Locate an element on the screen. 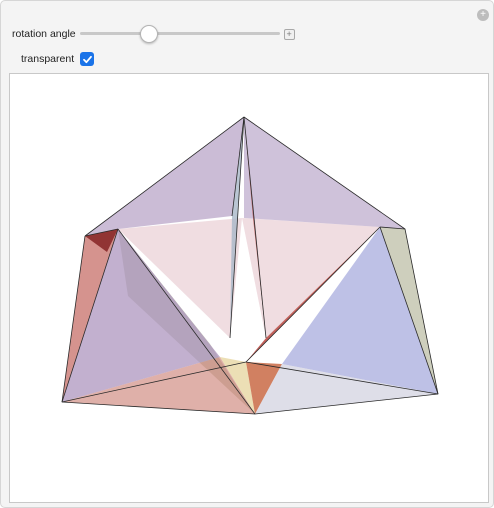 Image resolution: width=494 pixels, height=508 pixels. gear-icon: + is located at coordinates (483, 15).